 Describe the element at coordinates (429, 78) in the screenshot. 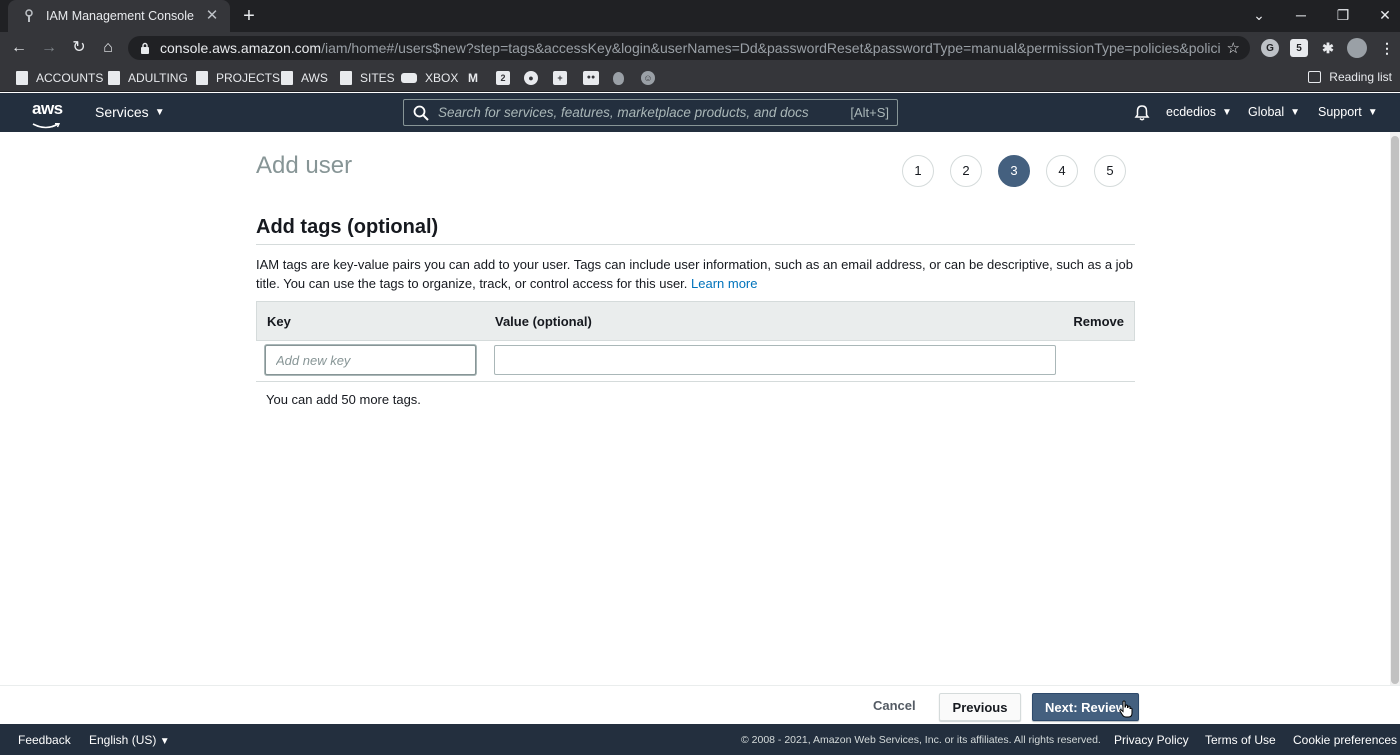

I see `bookmark-xbox: XBOX` at that location.